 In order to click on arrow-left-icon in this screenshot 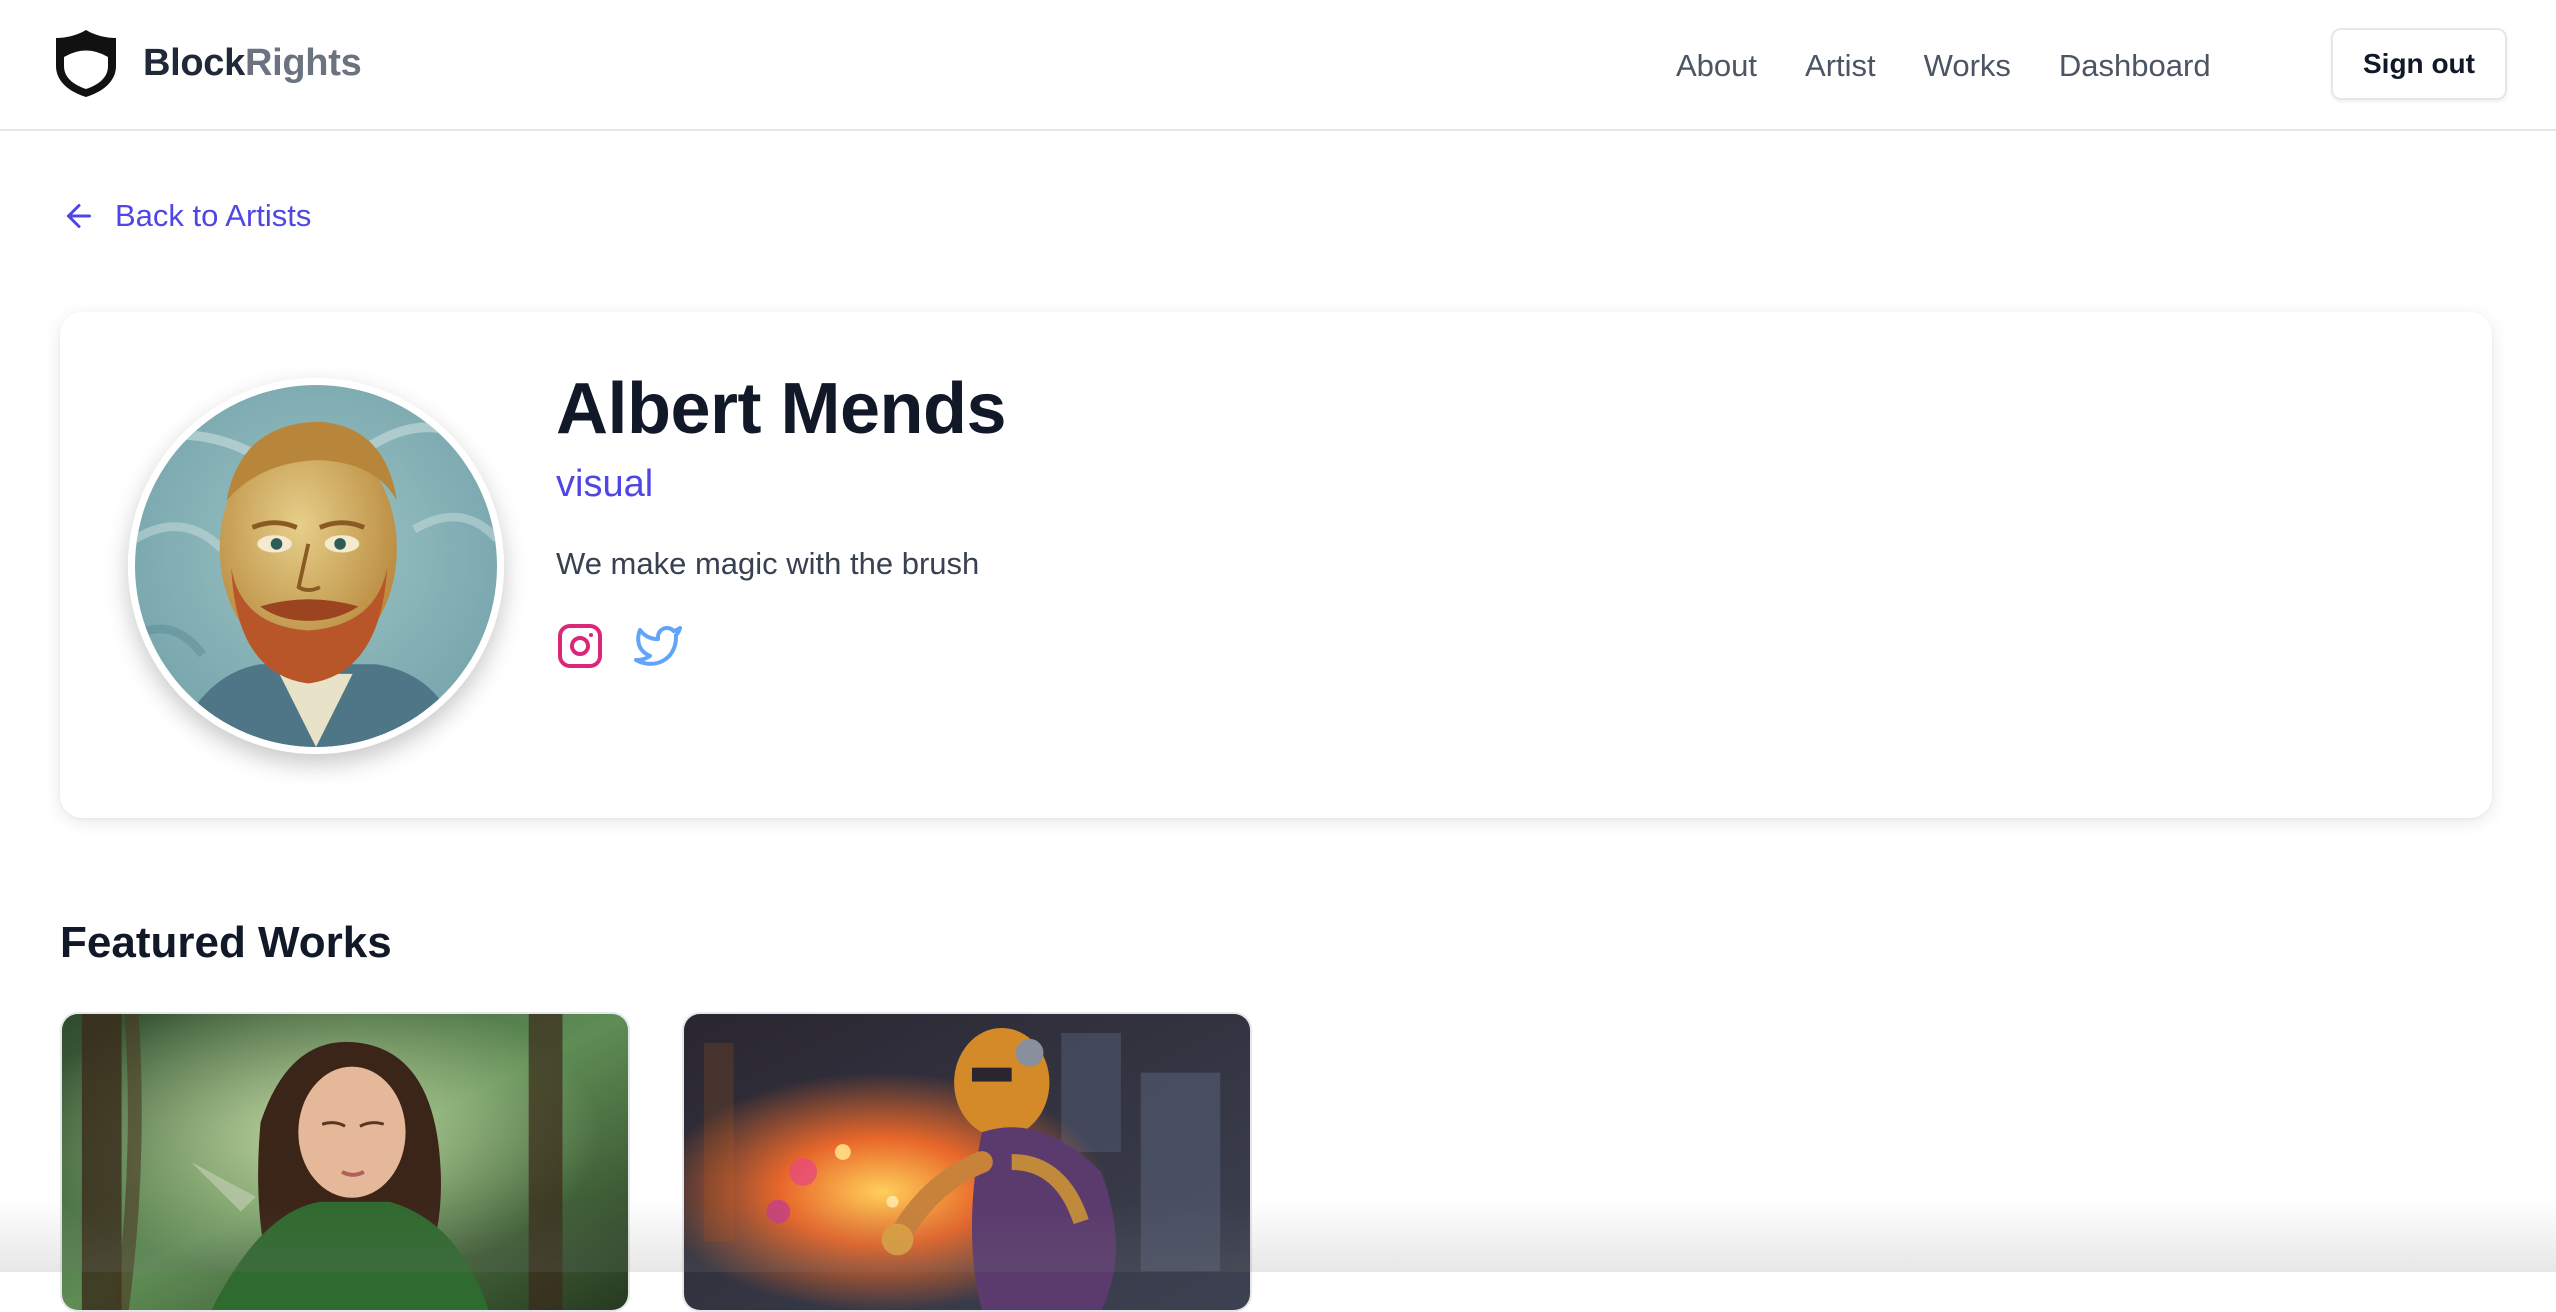, I will do `click(79, 216)`.